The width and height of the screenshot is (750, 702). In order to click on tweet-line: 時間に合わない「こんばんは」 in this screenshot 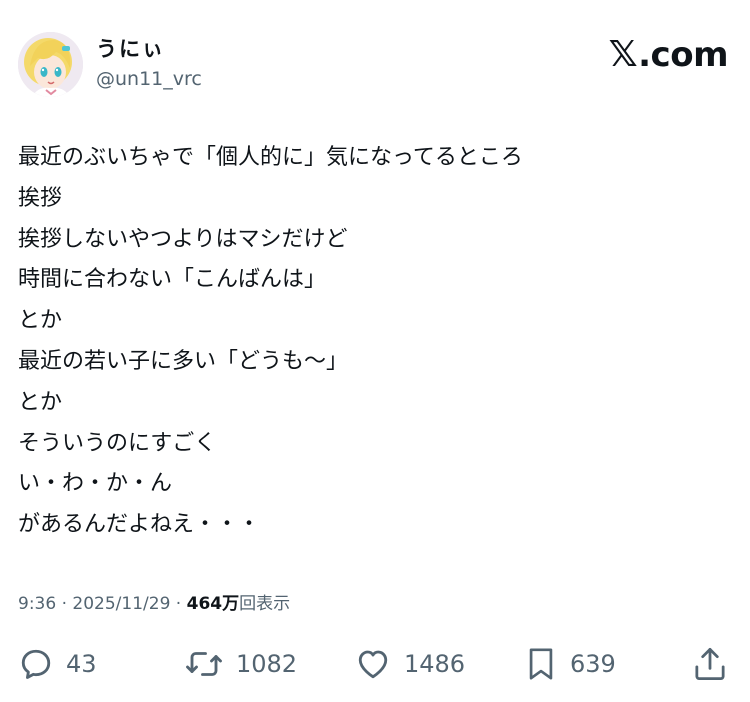, I will do `click(172, 280)`.